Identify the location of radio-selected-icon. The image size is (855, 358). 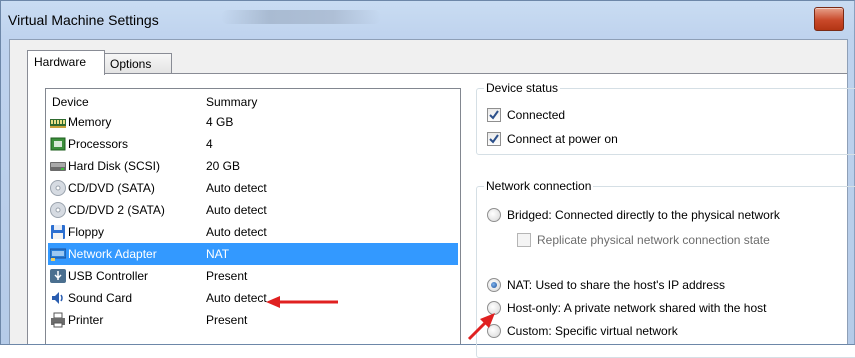
(494, 285).